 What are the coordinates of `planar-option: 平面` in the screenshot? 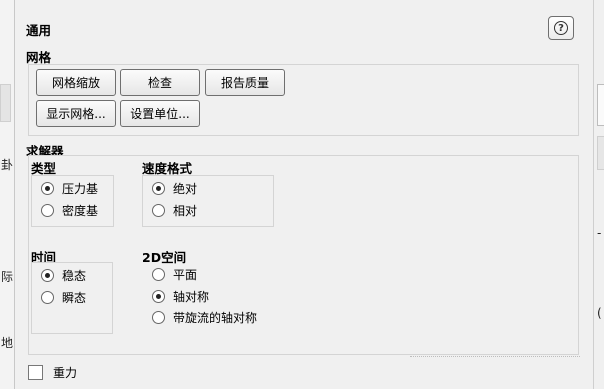 It's located at (174, 274).